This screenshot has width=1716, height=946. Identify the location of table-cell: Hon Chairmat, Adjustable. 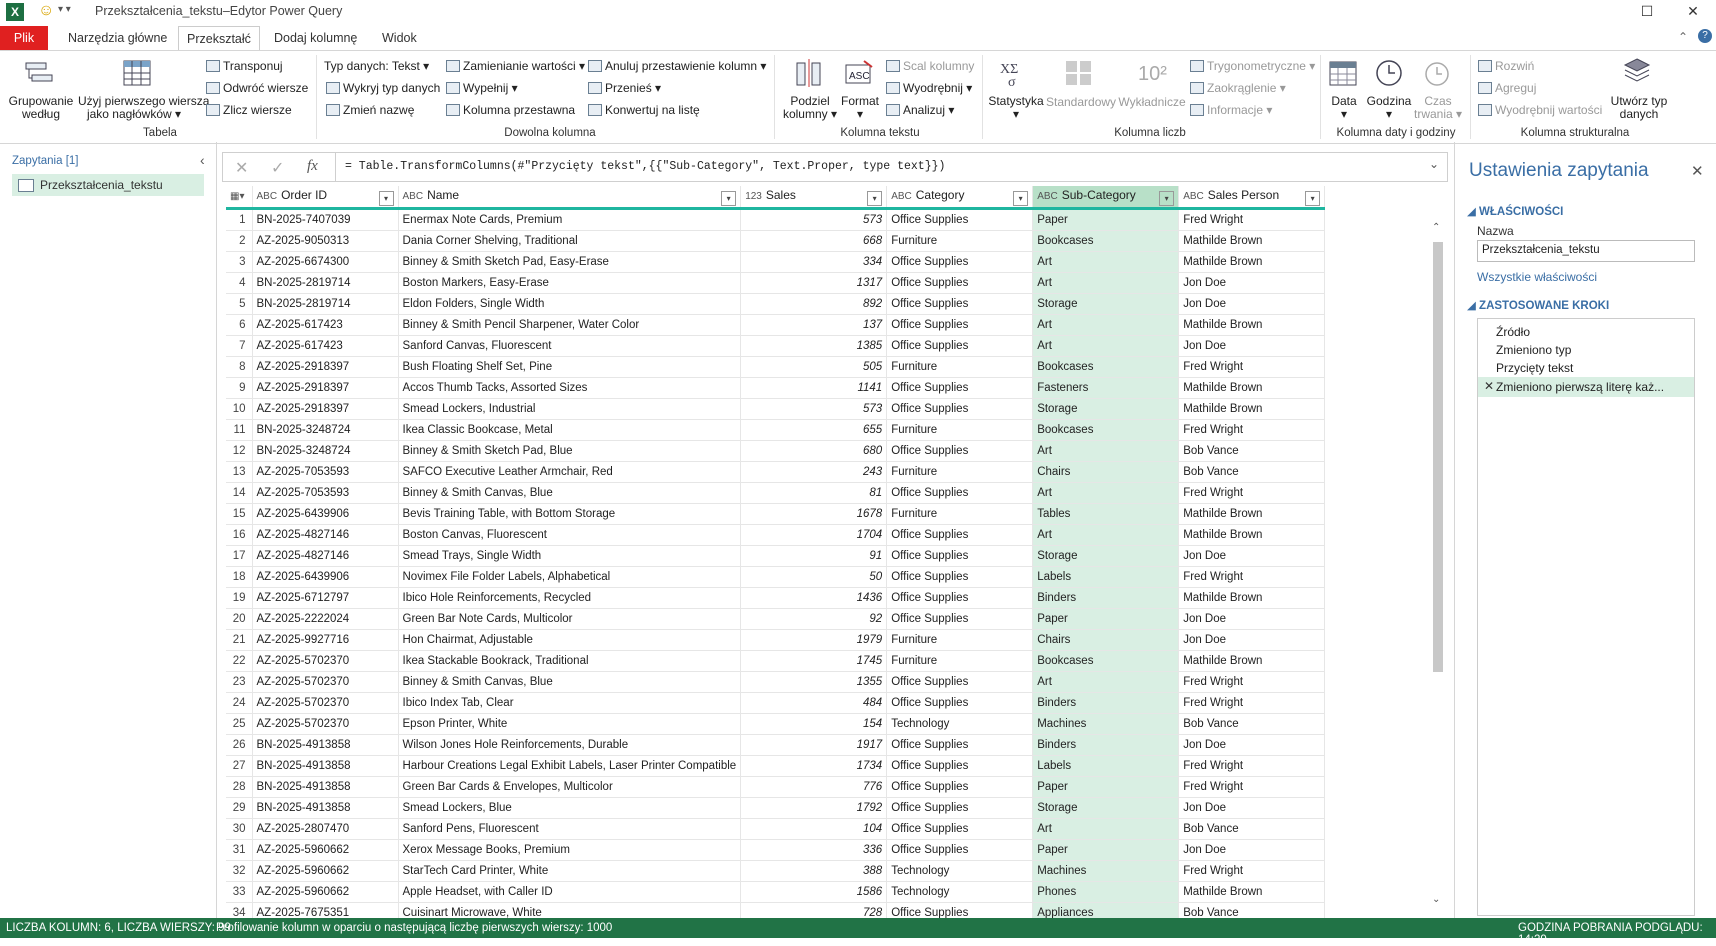
(570, 640).